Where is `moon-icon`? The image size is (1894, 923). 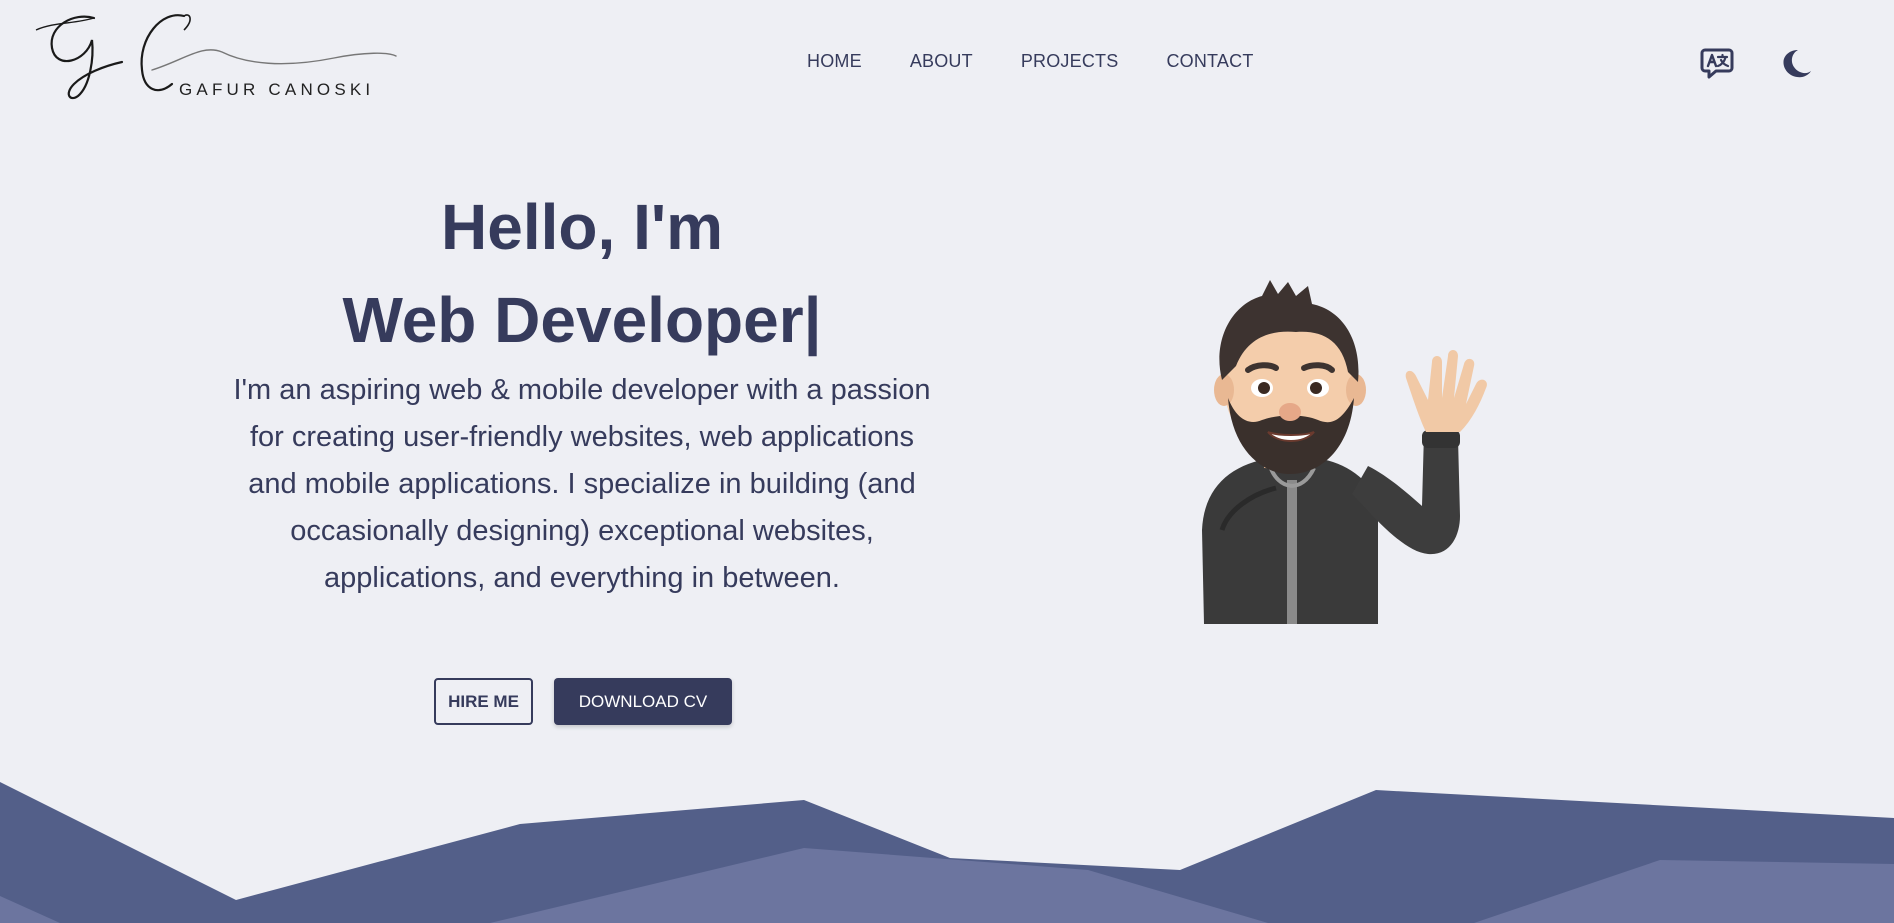 moon-icon is located at coordinates (1797, 63).